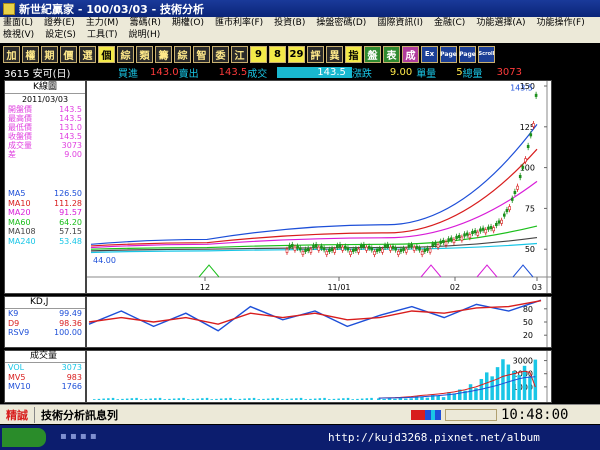 The width and height of the screenshot is (600, 450). What do you see at coordinates (45, 376) in the screenshot?
I see `volume-info-panel: 成交量 VOL 3073 MV5 983 MV10 1766` at bounding box center [45, 376].